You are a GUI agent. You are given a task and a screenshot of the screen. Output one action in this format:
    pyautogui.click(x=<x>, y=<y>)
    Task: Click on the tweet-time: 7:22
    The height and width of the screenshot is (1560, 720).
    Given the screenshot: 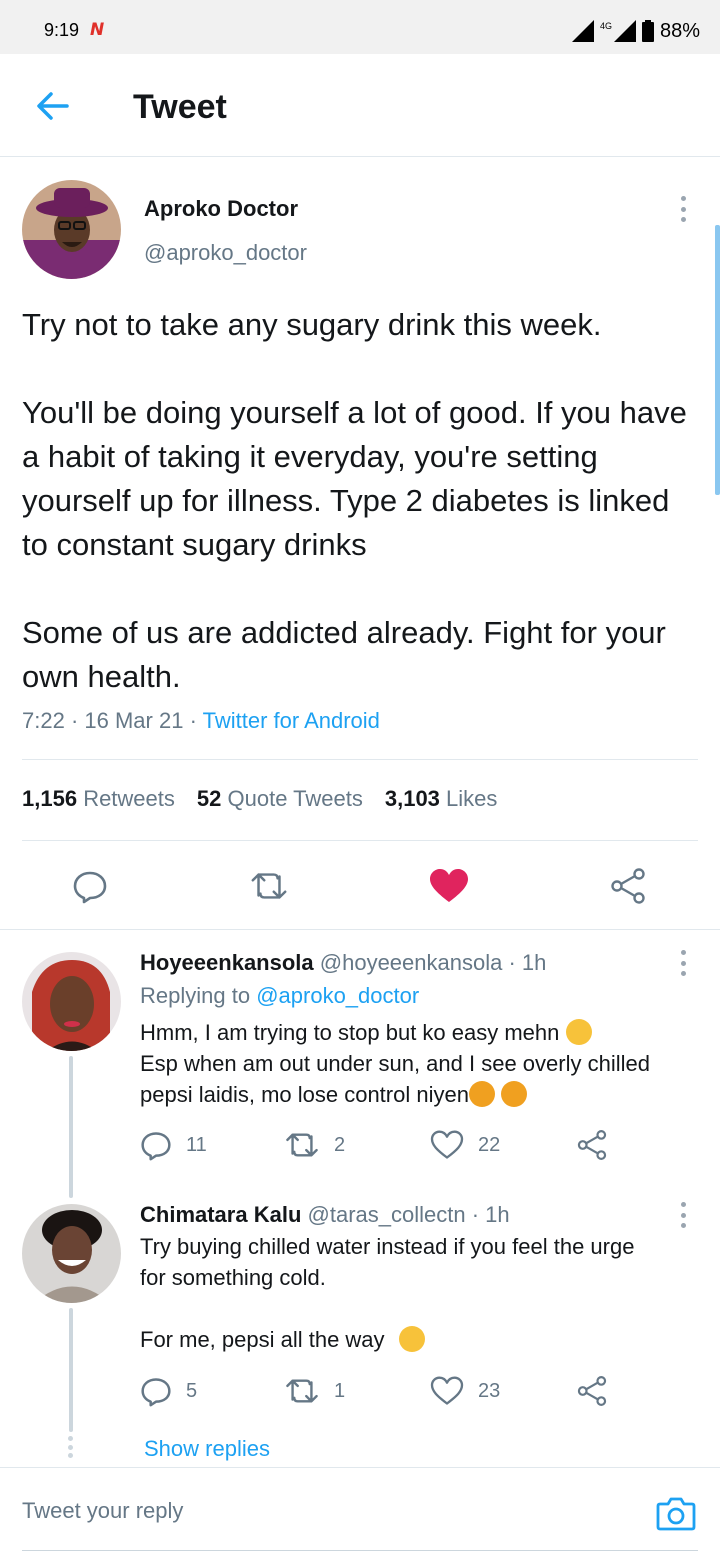 What is the action you would take?
    pyautogui.click(x=43, y=720)
    